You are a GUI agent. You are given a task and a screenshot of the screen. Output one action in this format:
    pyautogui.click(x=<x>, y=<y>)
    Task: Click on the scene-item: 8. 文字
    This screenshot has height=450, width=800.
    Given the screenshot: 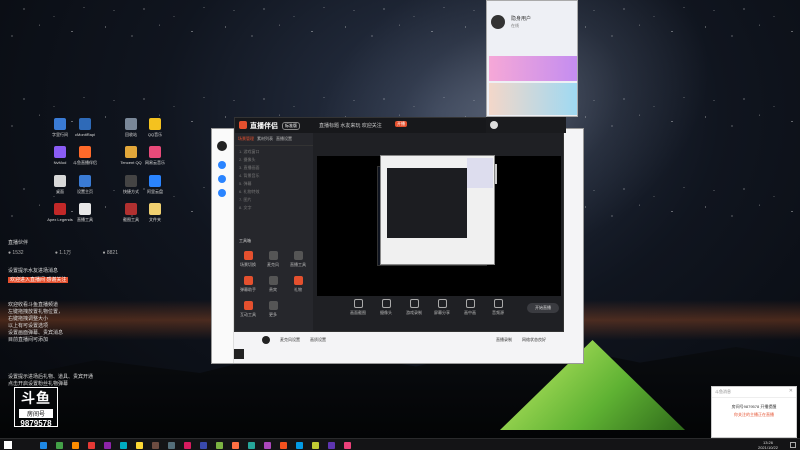 What is the action you would take?
    pyautogui.click(x=274, y=208)
    